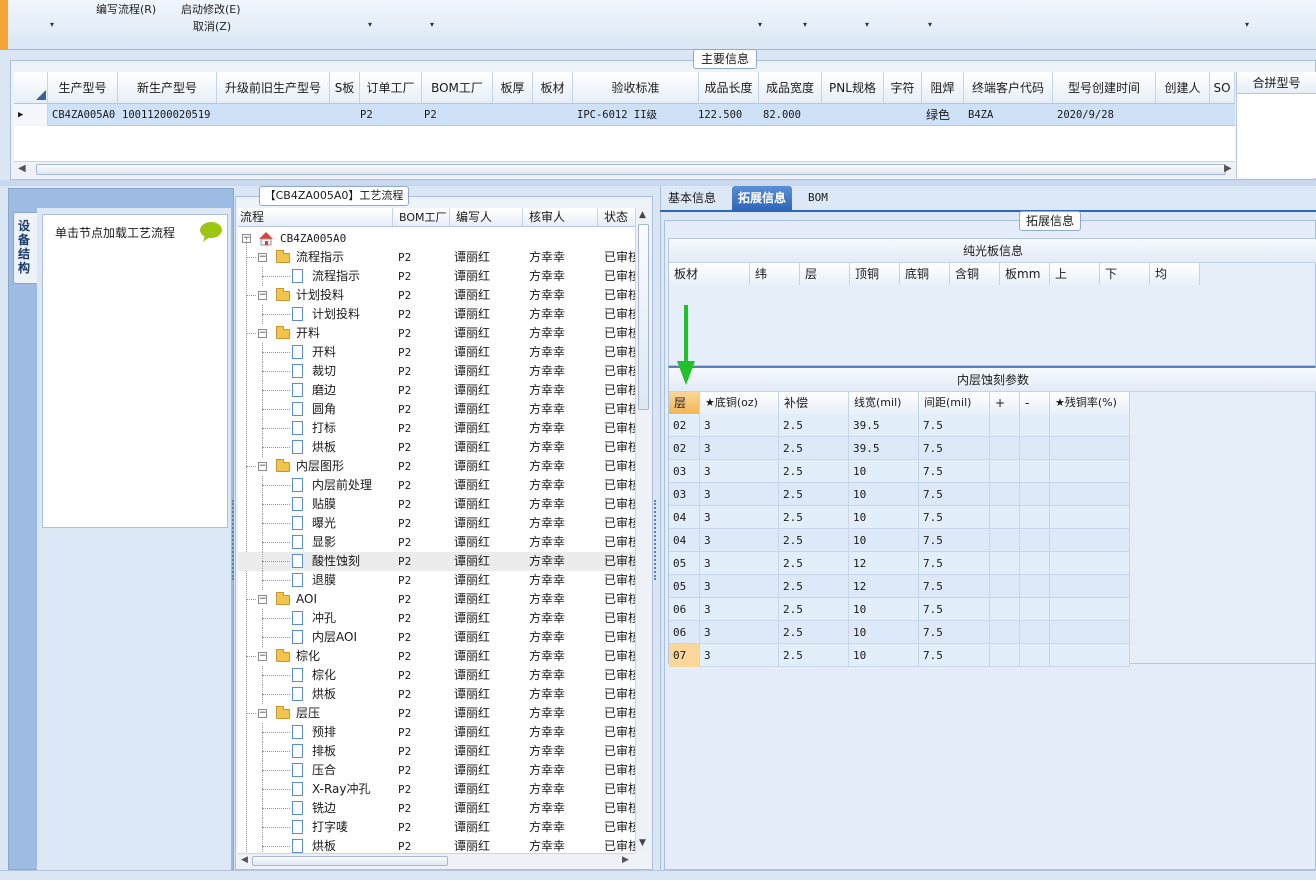 Image resolution: width=1316 pixels, height=880 pixels. I want to click on splitter-grip, so click(656, 540).